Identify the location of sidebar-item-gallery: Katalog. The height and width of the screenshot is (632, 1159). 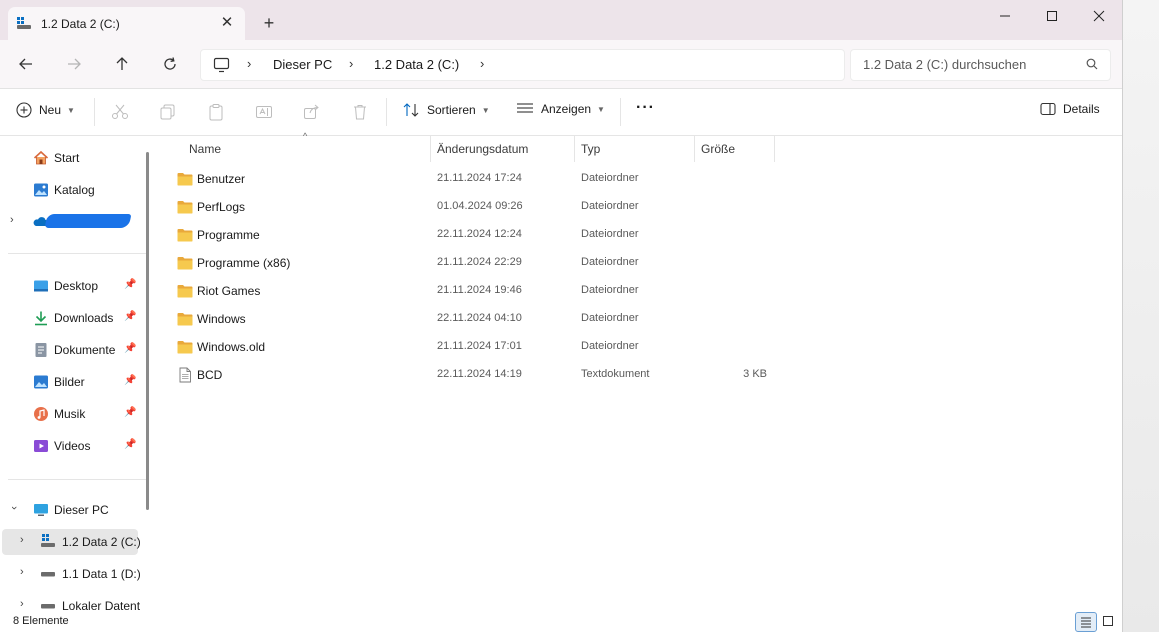
(70, 190).